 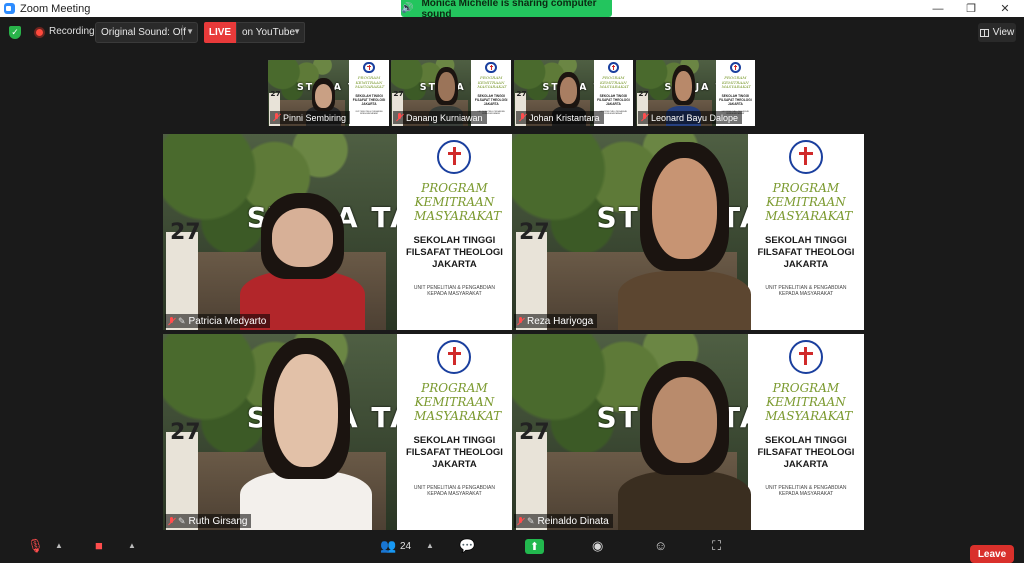 What do you see at coordinates (560, 321) in the screenshot?
I see `participant-name: Reza Hariyoga` at bounding box center [560, 321].